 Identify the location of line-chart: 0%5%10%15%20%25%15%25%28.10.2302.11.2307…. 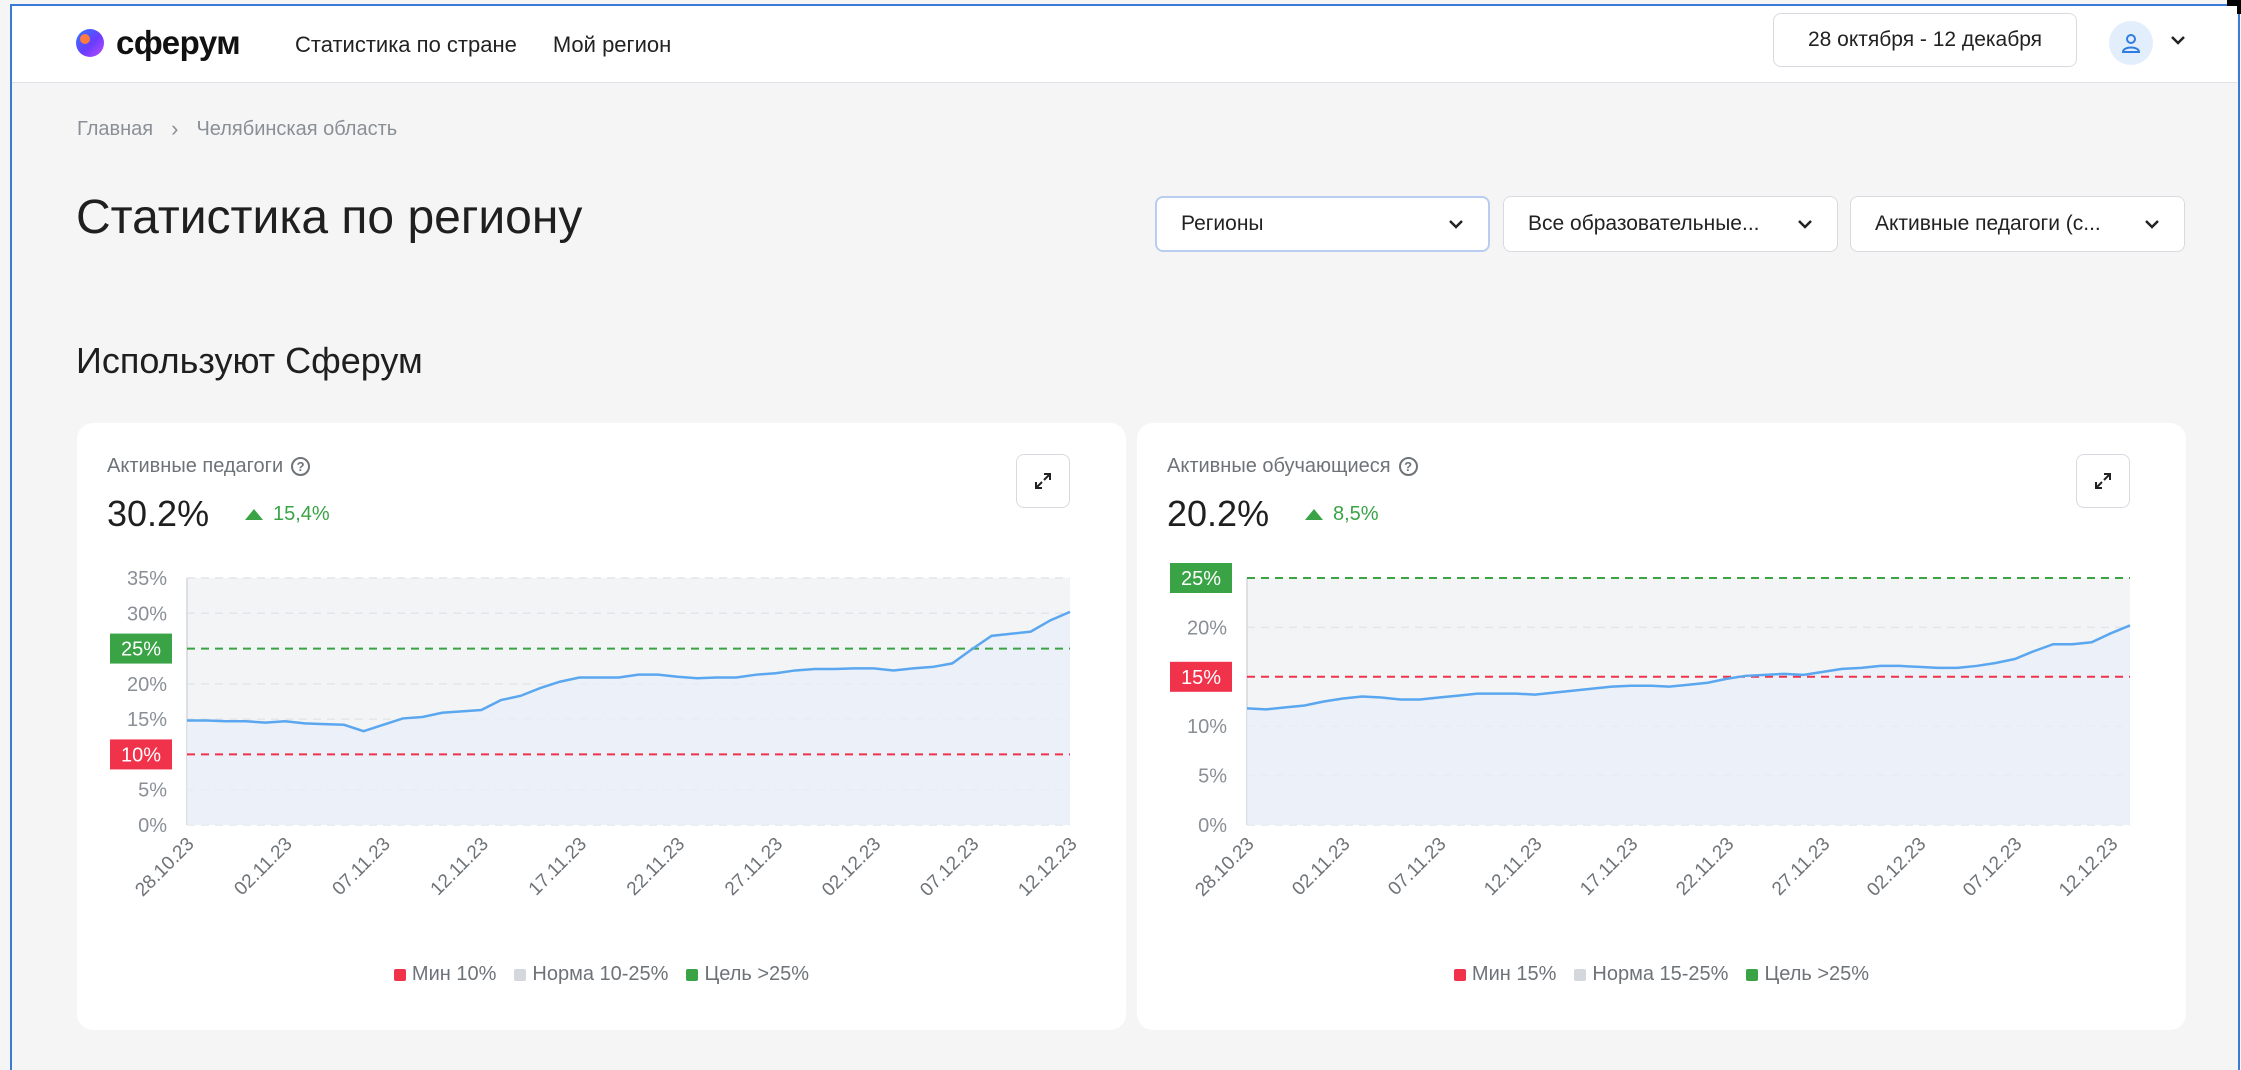
(1650, 732).